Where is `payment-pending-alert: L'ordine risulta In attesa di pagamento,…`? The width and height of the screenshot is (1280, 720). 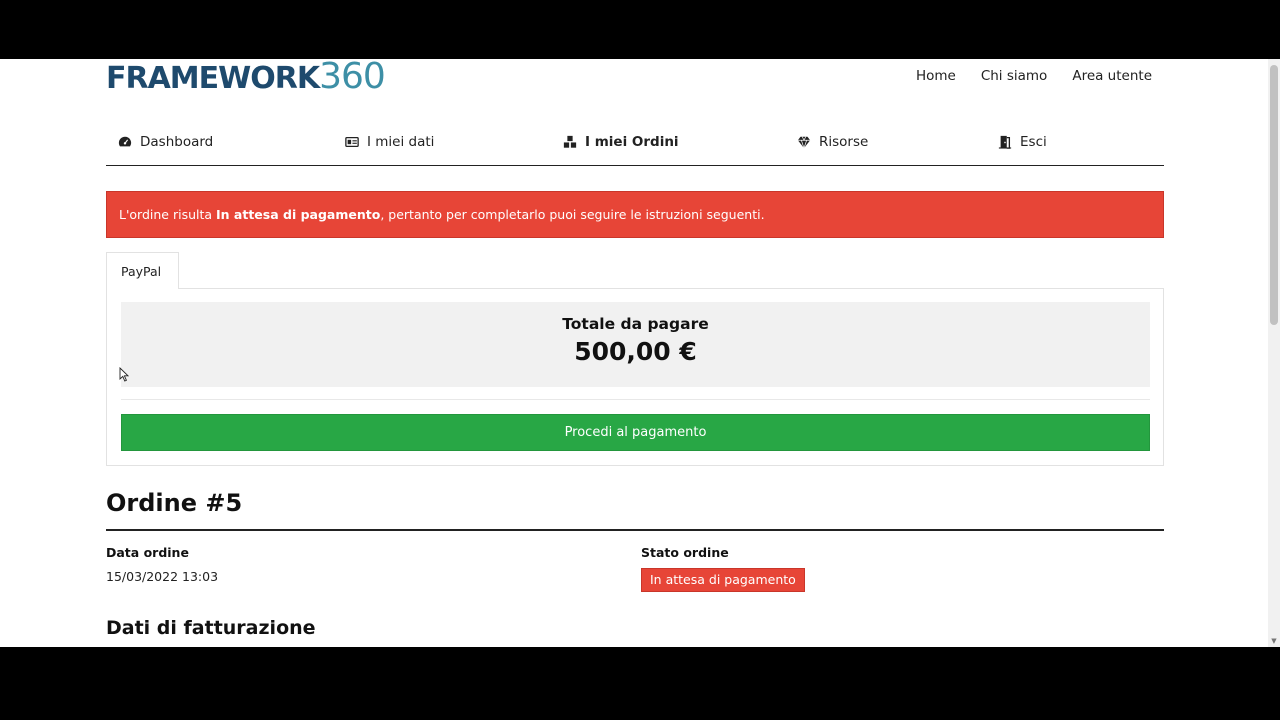 payment-pending-alert: L'ordine risulta In attesa di pagamento,… is located at coordinates (635, 214).